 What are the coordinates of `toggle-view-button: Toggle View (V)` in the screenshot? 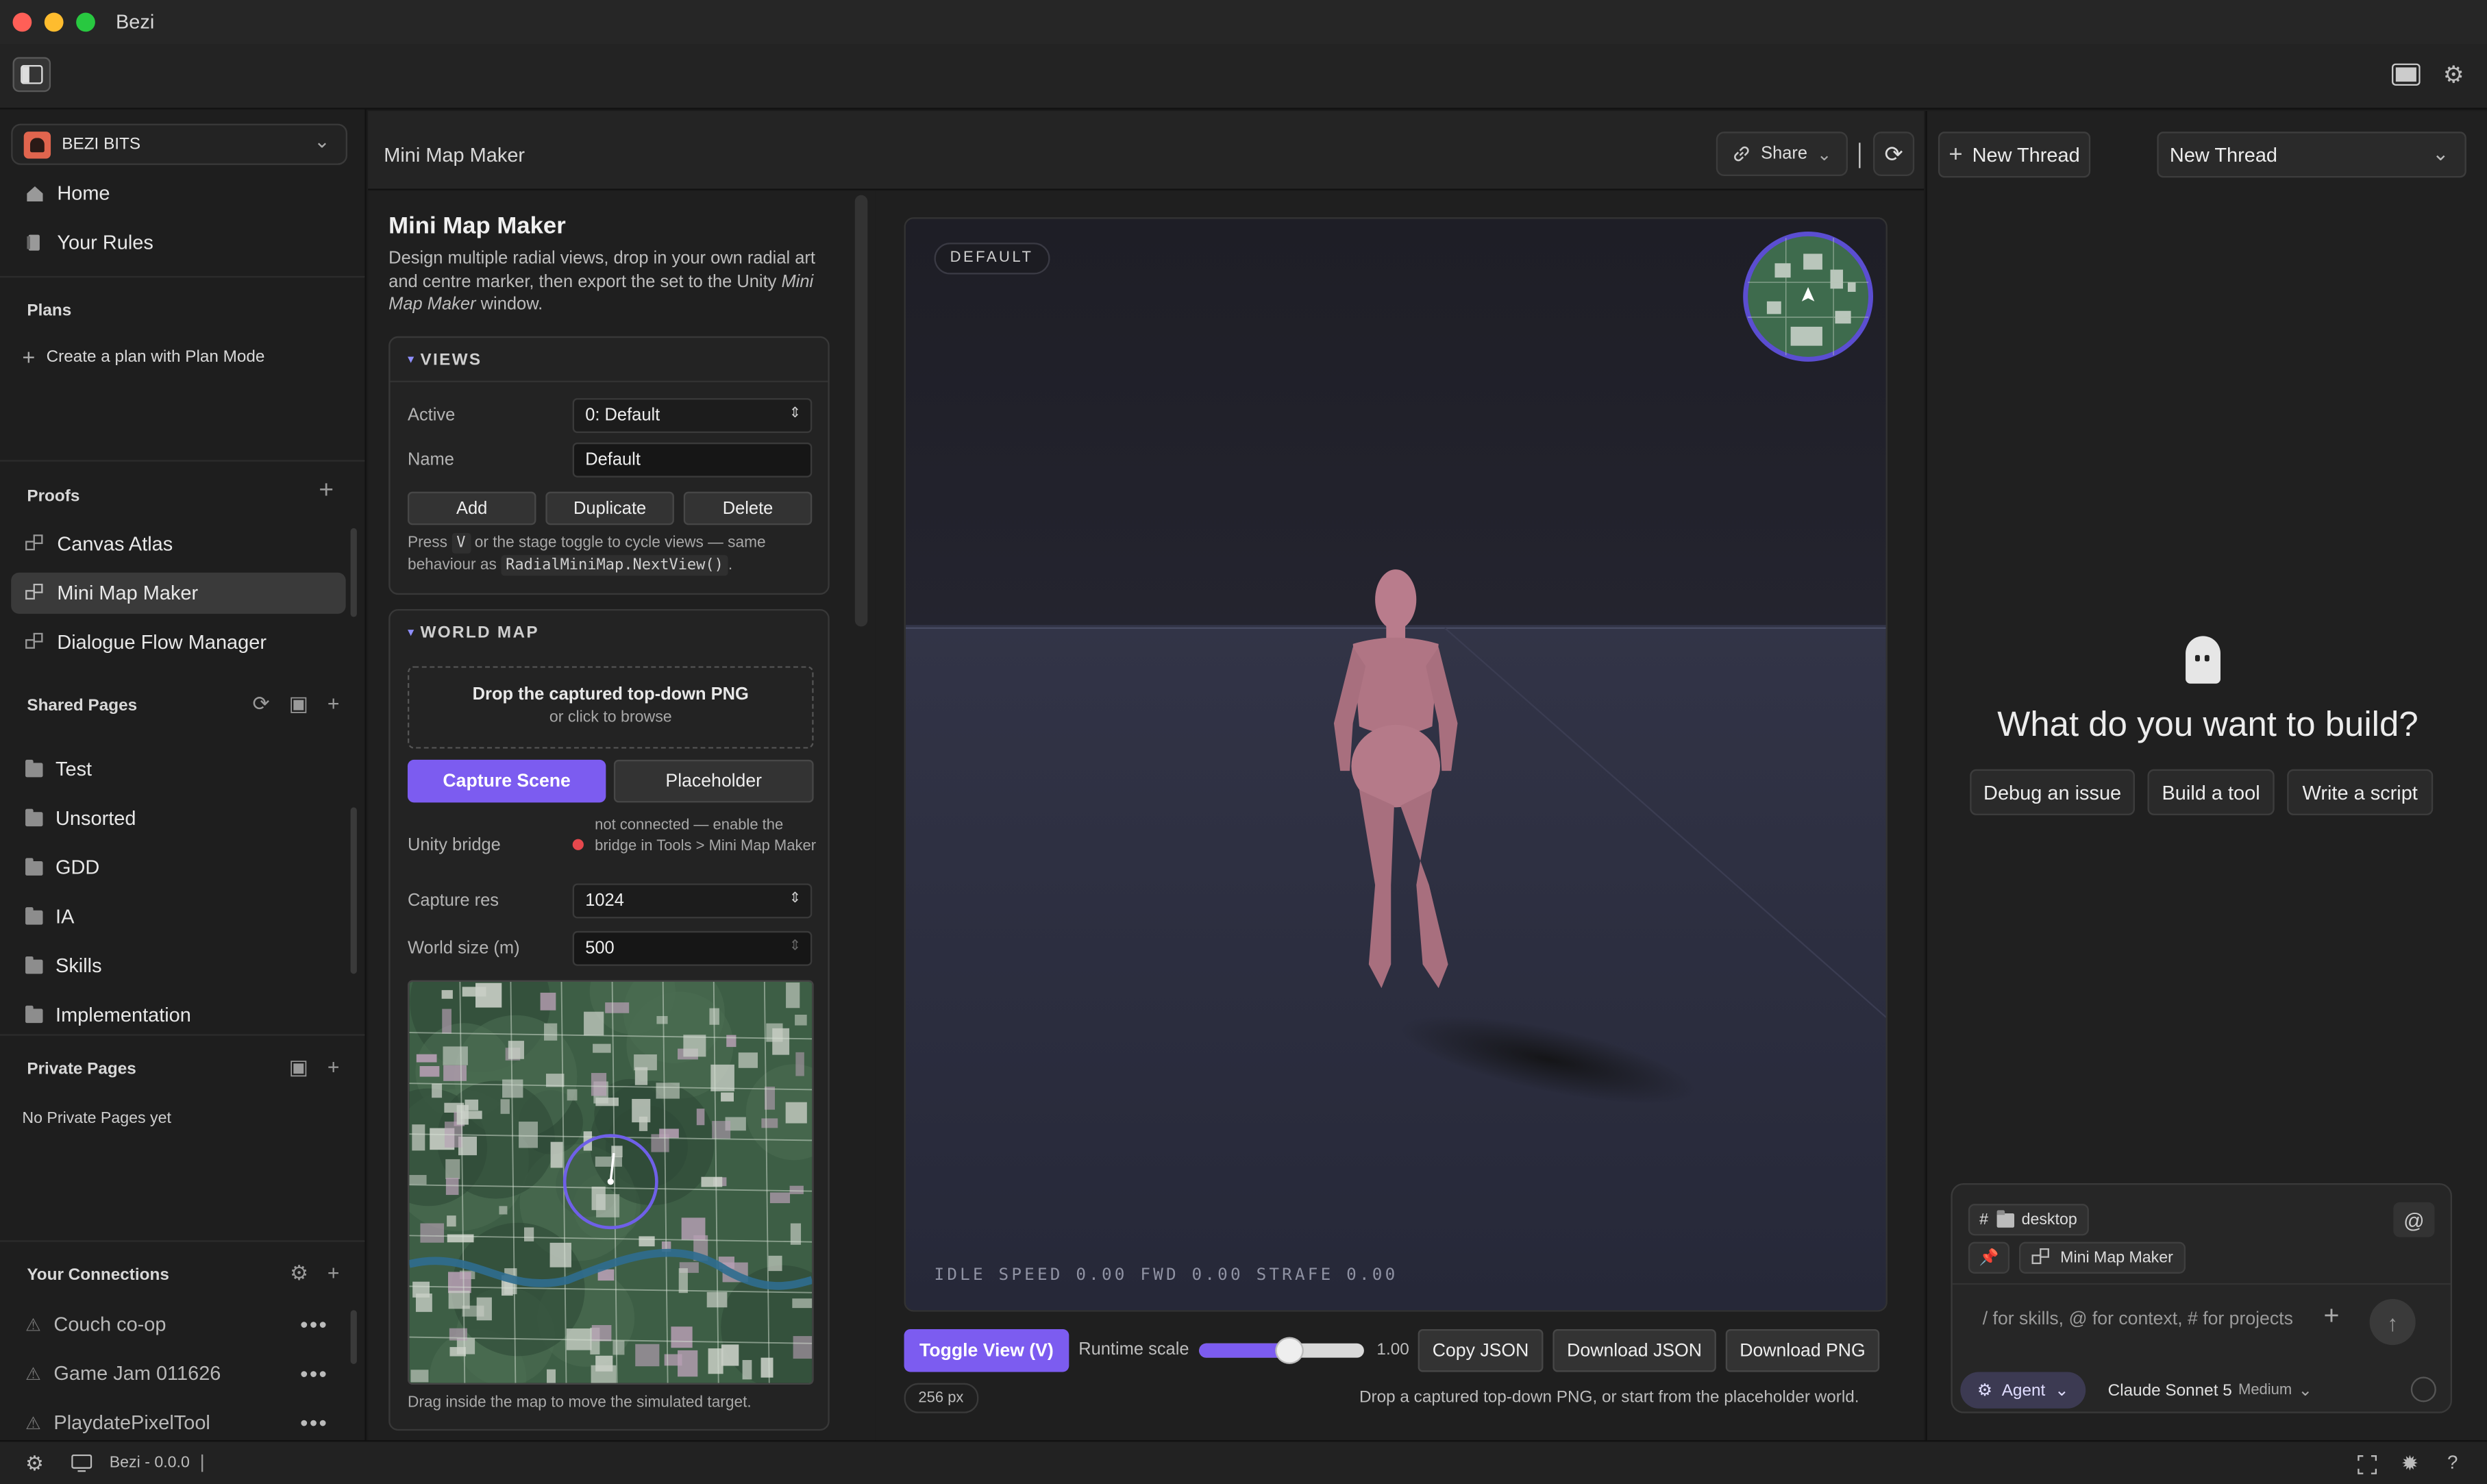 It's located at (986, 1350).